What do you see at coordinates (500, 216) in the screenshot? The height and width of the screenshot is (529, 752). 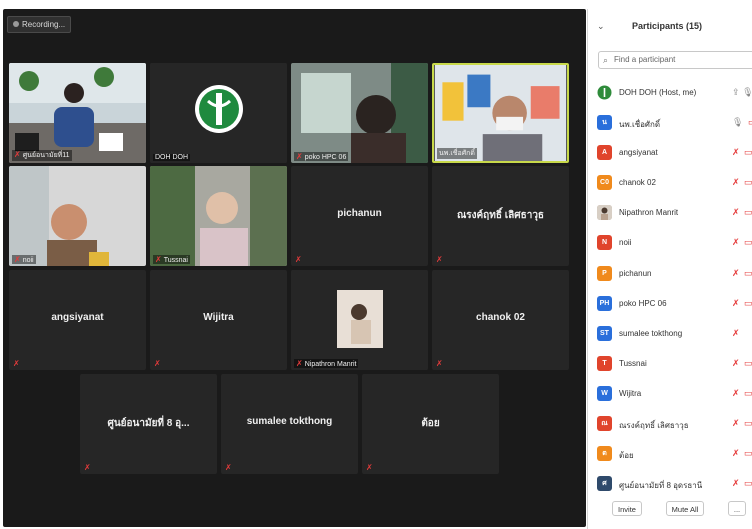 I see `video-tile: ณรงค์ฤทธิ์ เลิศธาวุธ ✗` at bounding box center [500, 216].